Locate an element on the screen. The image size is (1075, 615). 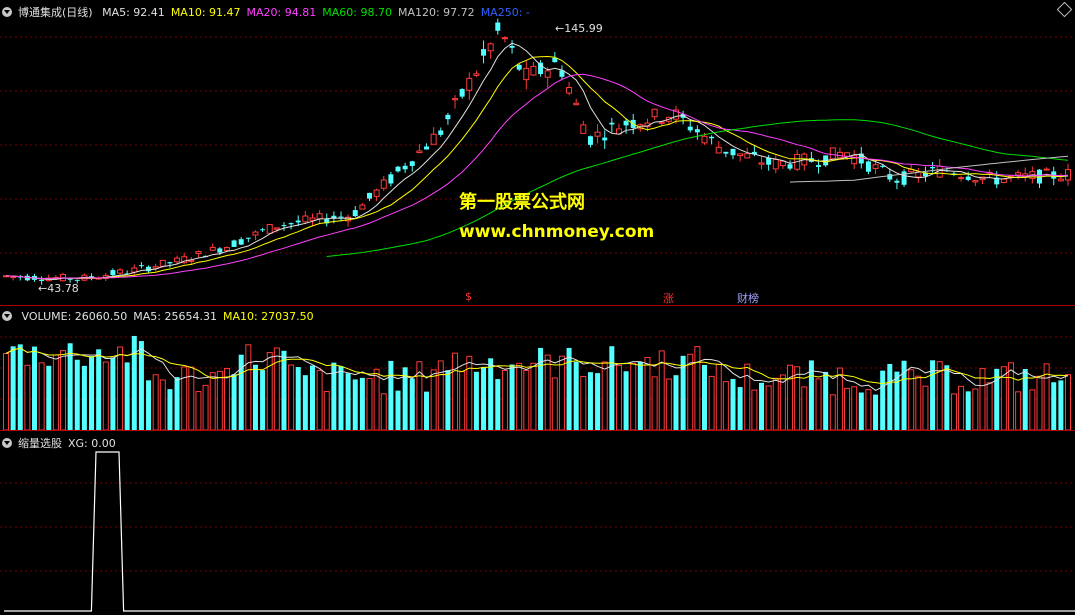
price-ma-label-5: MA250: - is located at coordinates (505, 12).